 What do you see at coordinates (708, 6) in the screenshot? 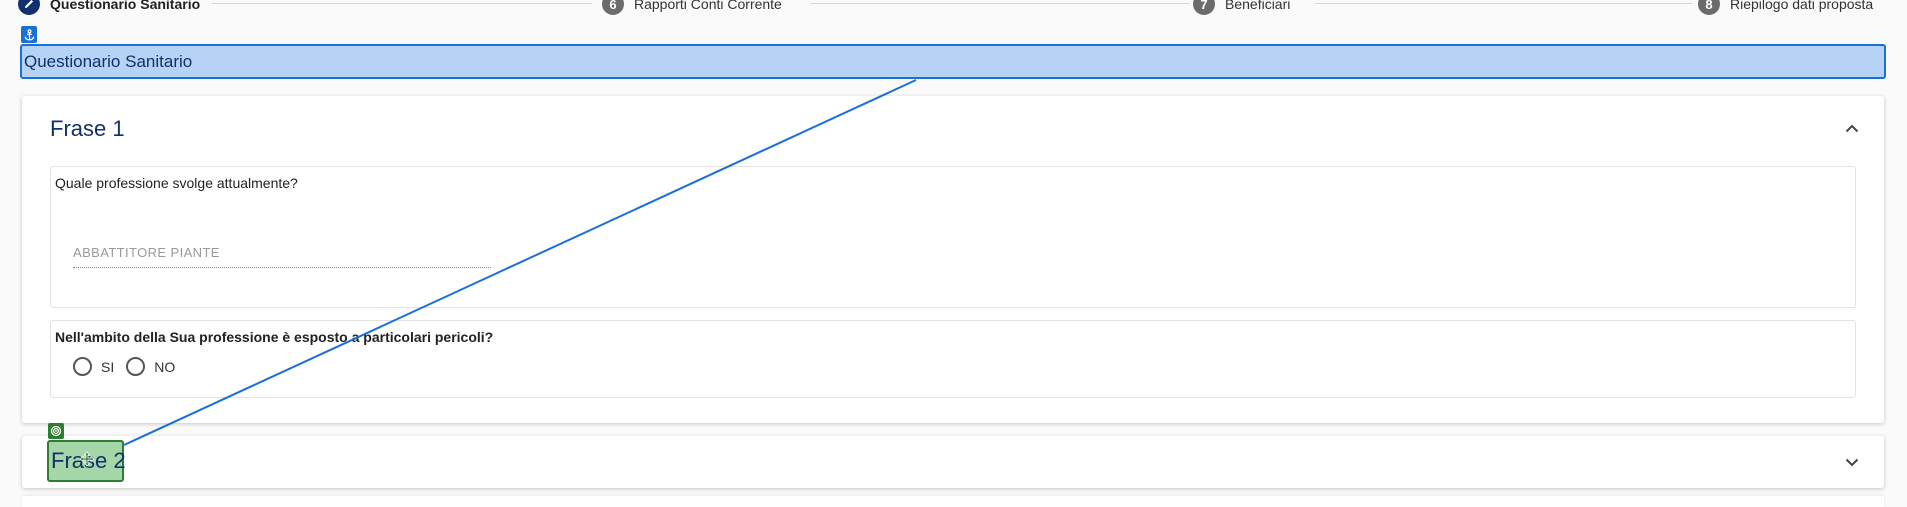
I see `step-label: Rapporti Conti Corrente` at bounding box center [708, 6].